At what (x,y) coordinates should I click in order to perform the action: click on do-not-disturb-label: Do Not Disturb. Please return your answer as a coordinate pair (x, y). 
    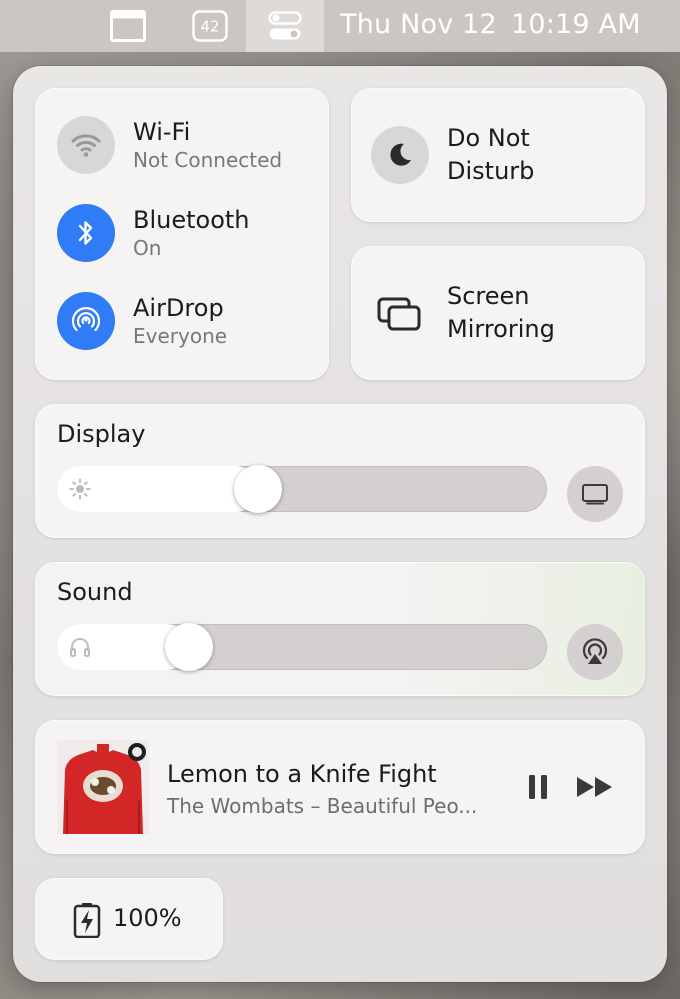
    Looking at the image, I should click on (490, 155).